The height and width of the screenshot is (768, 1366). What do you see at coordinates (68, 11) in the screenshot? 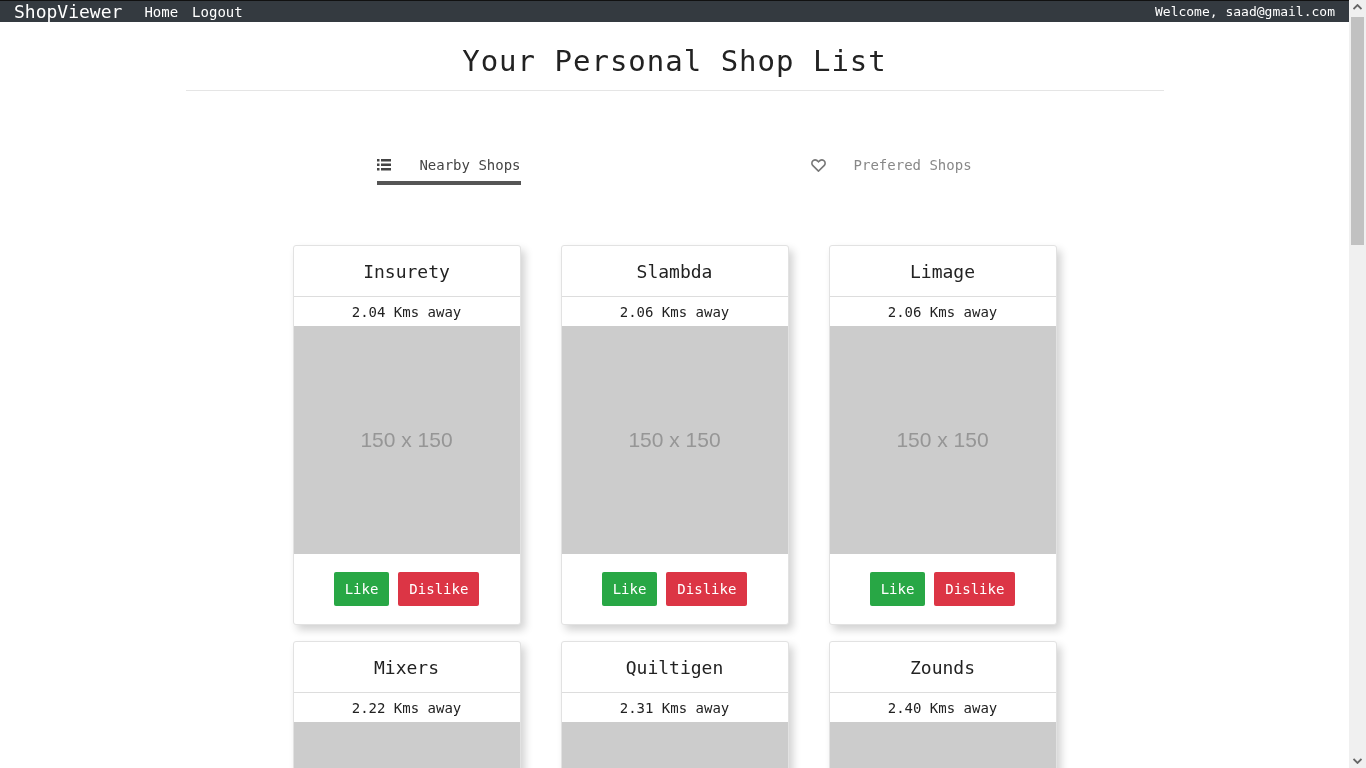
I see `brand-logo: ShopViewer` at bounding box center [68, 11].